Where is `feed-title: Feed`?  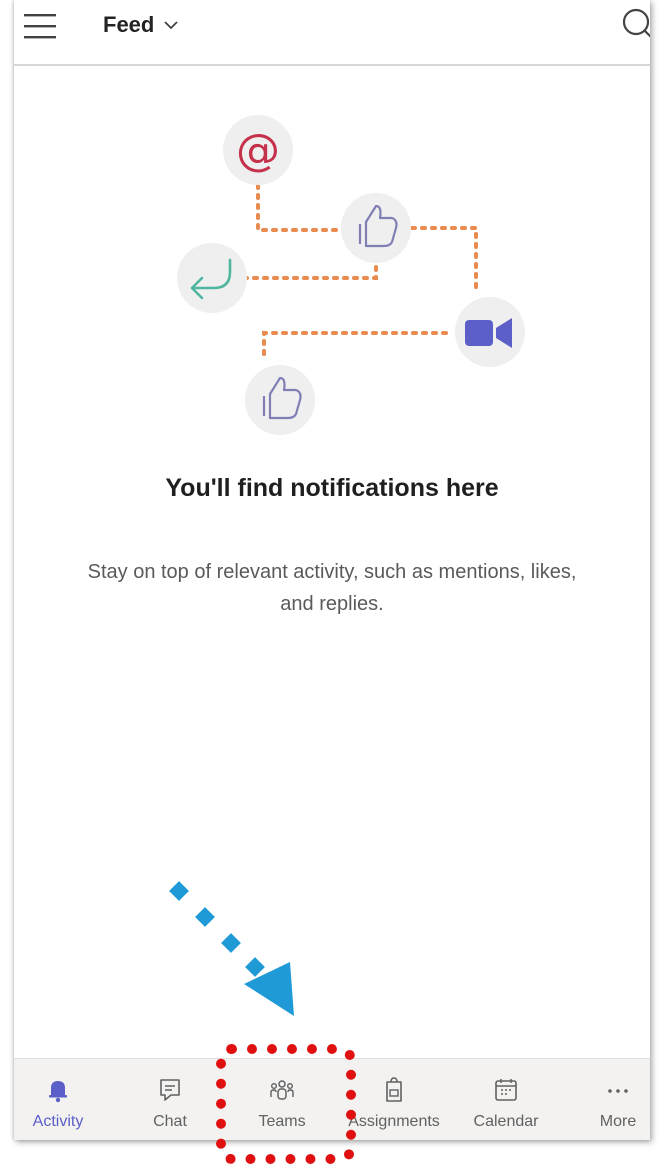
feed-title: Feed is located at coordinates (128, 25).